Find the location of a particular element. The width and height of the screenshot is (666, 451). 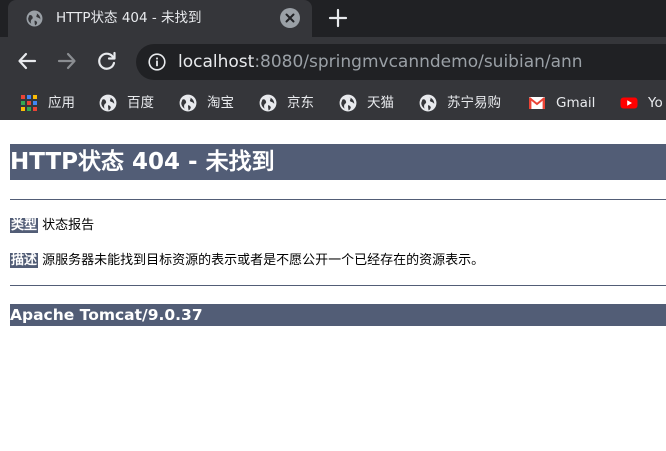

description-value: 源服务器未能找到目标资源的表示或者是不愿公开一个已经存在的资源表示。 is located at coordinates (263, 260).